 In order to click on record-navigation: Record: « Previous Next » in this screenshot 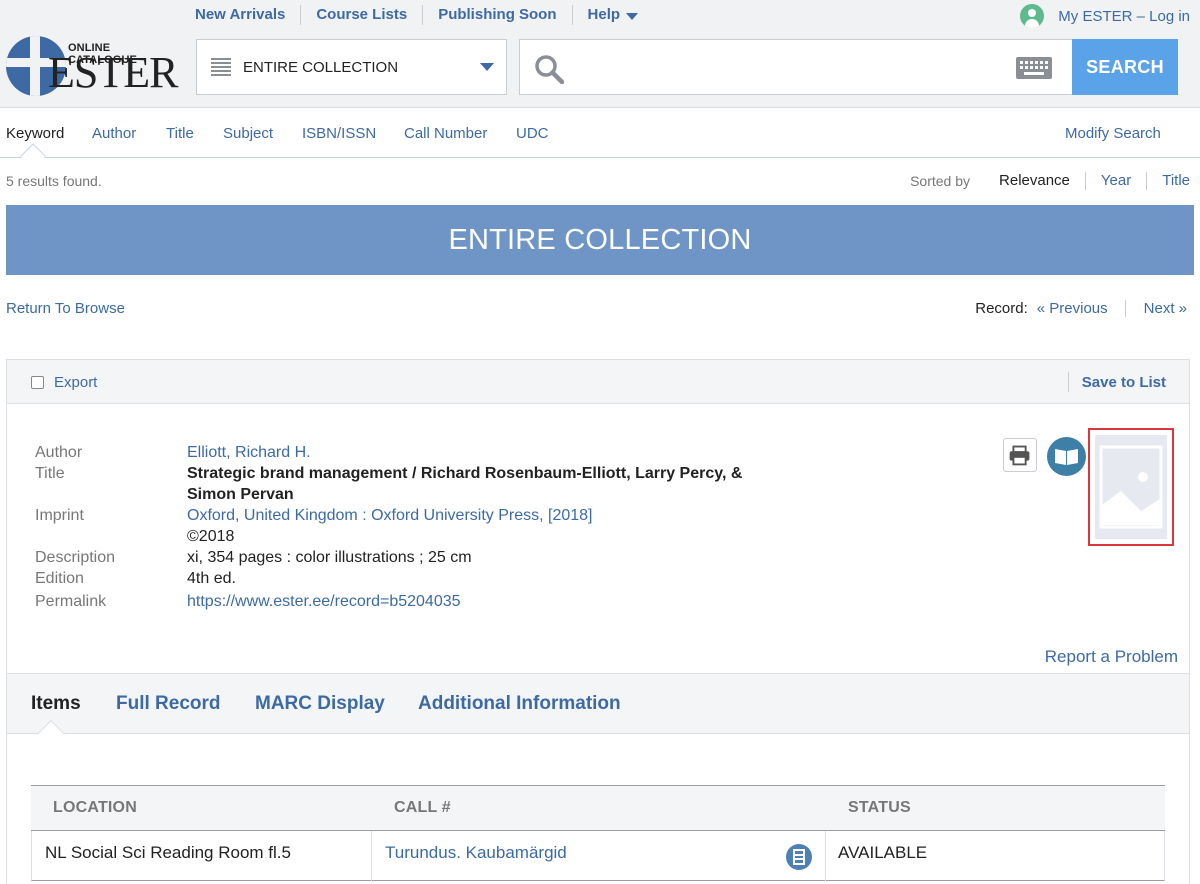, I will do `click(1081, 308)`.